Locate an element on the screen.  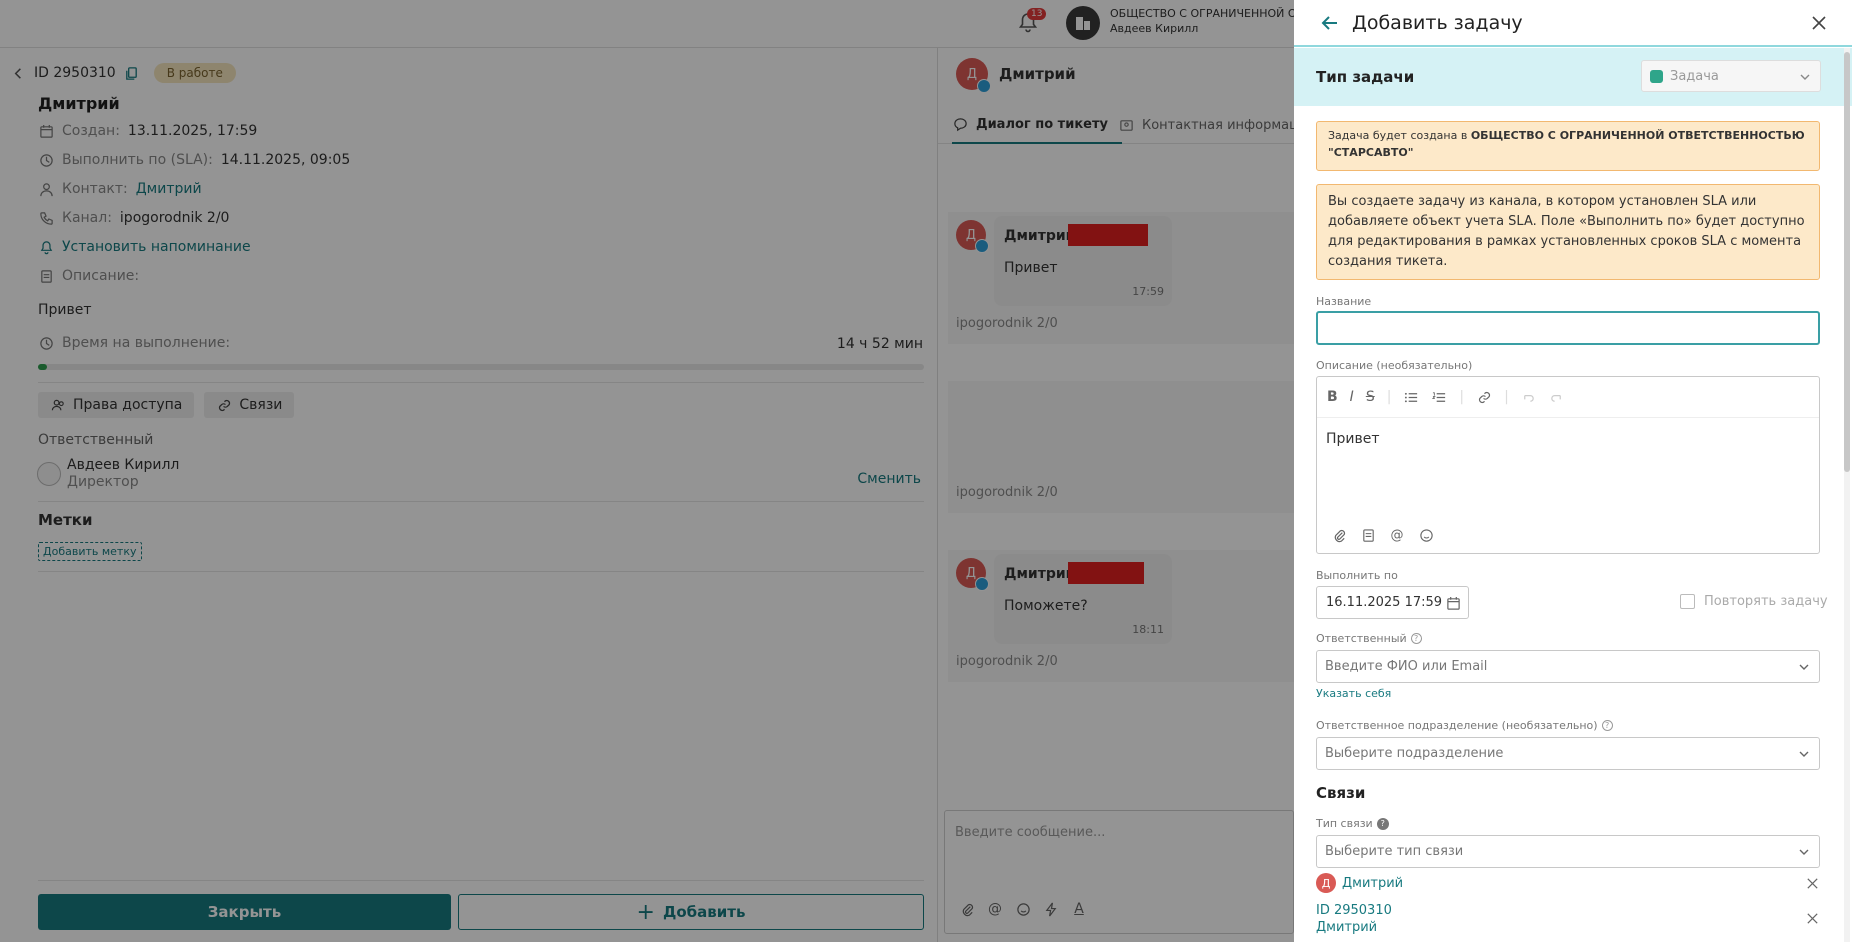
description-editor: B I S | | | Привет @ is located at coordinates (1568, 465).